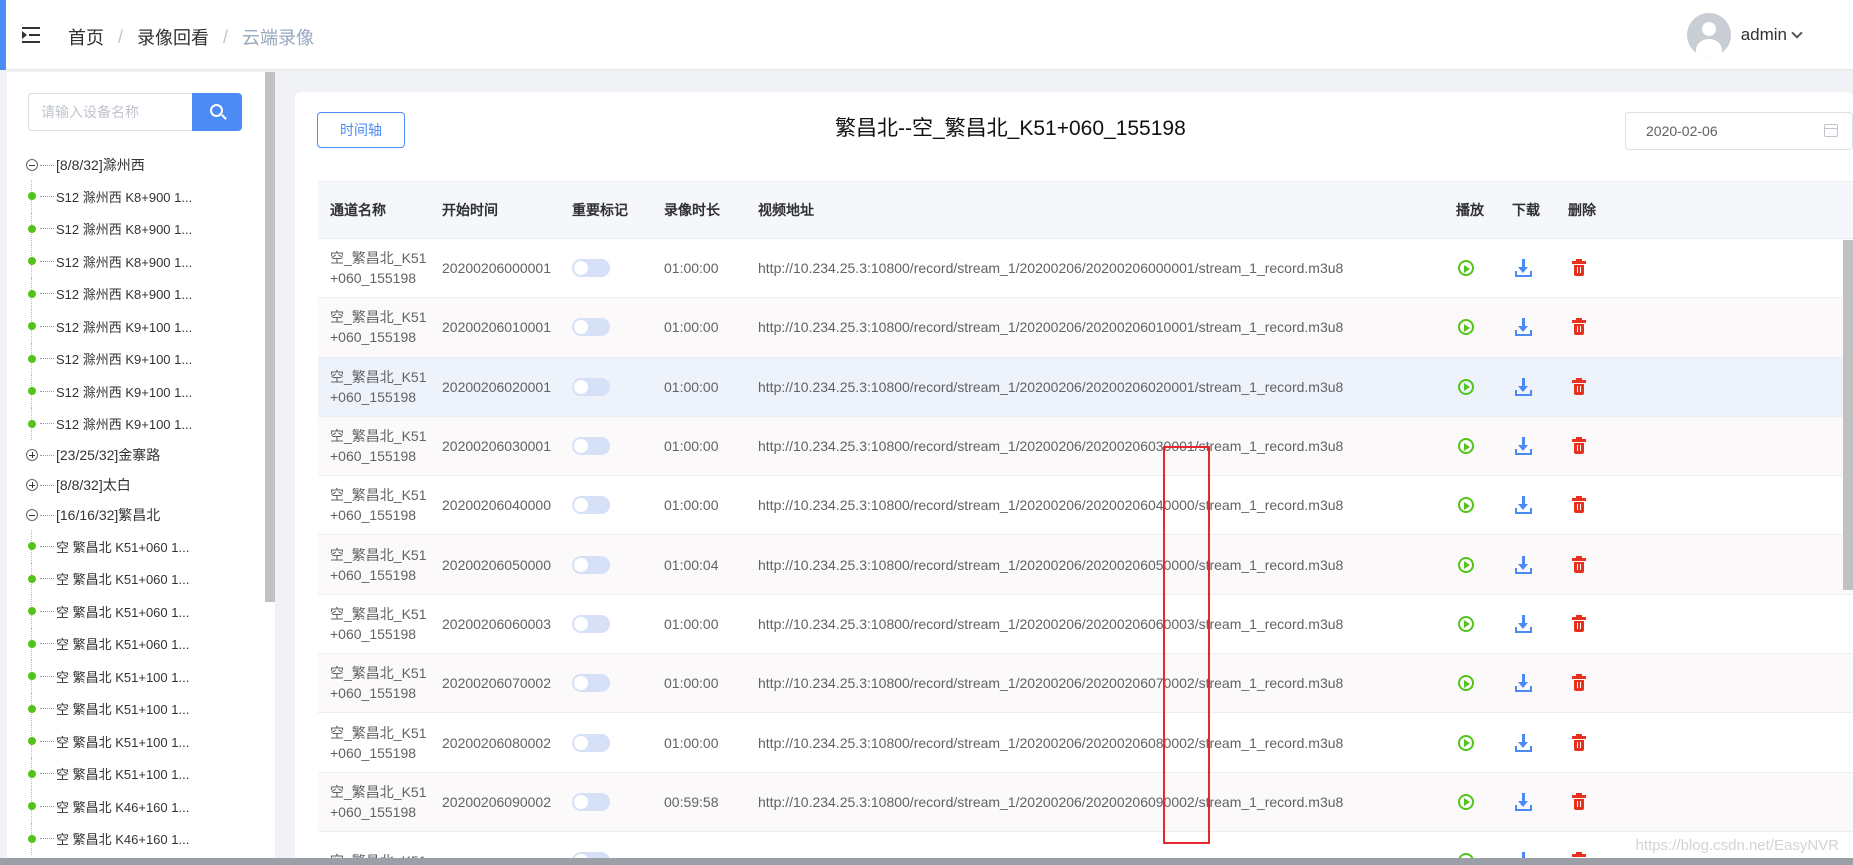 This screenshot has height=865, width=1853. I want to click on user-menu: admin, so click(1744, 35).